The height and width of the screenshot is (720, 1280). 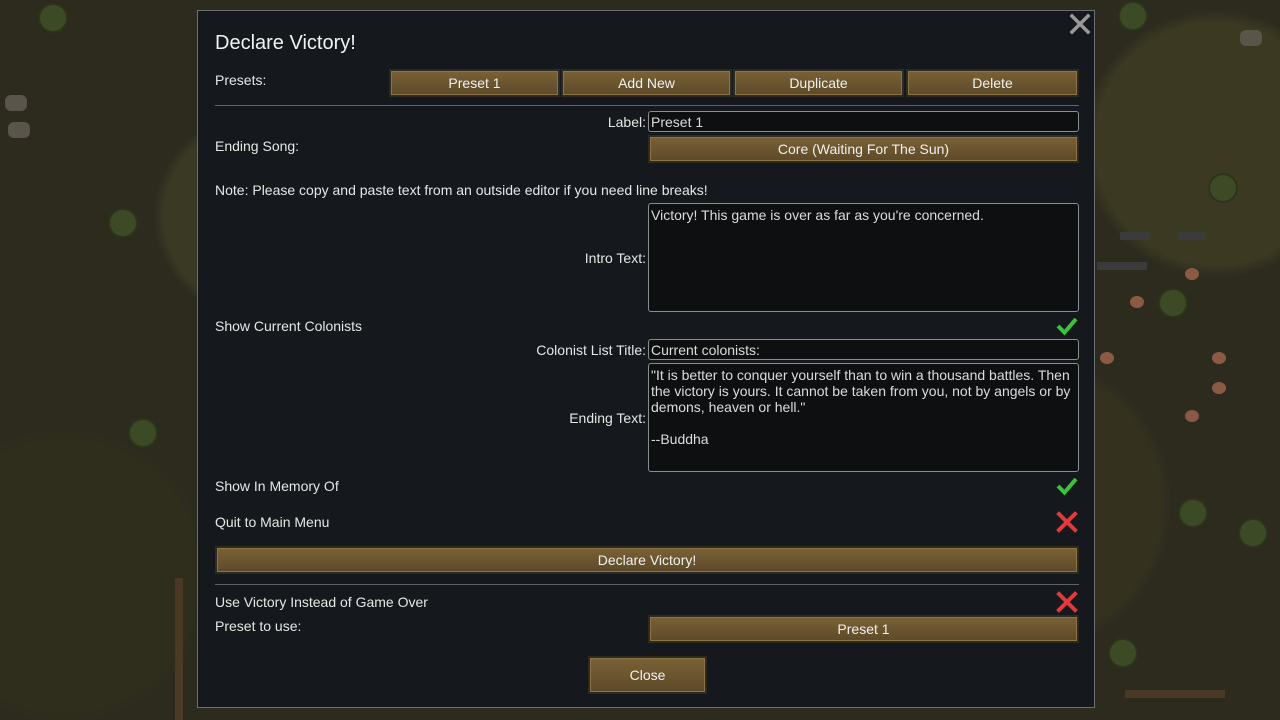 What do you see at coordinates (863, 629) in the screenshot?
I see `preset-to-use-button: Preset 1` at bounding box center [863, 629].